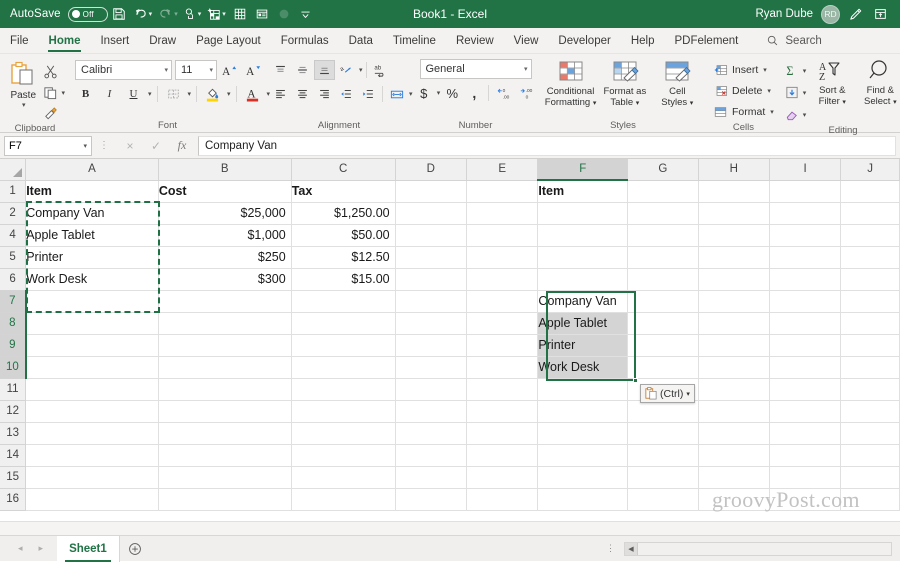 The height and width of the screenshot is (562, 900). Describe the element at coordinates (143, 14) in the screenshot. I see `undo-icon: ▾` at that location.